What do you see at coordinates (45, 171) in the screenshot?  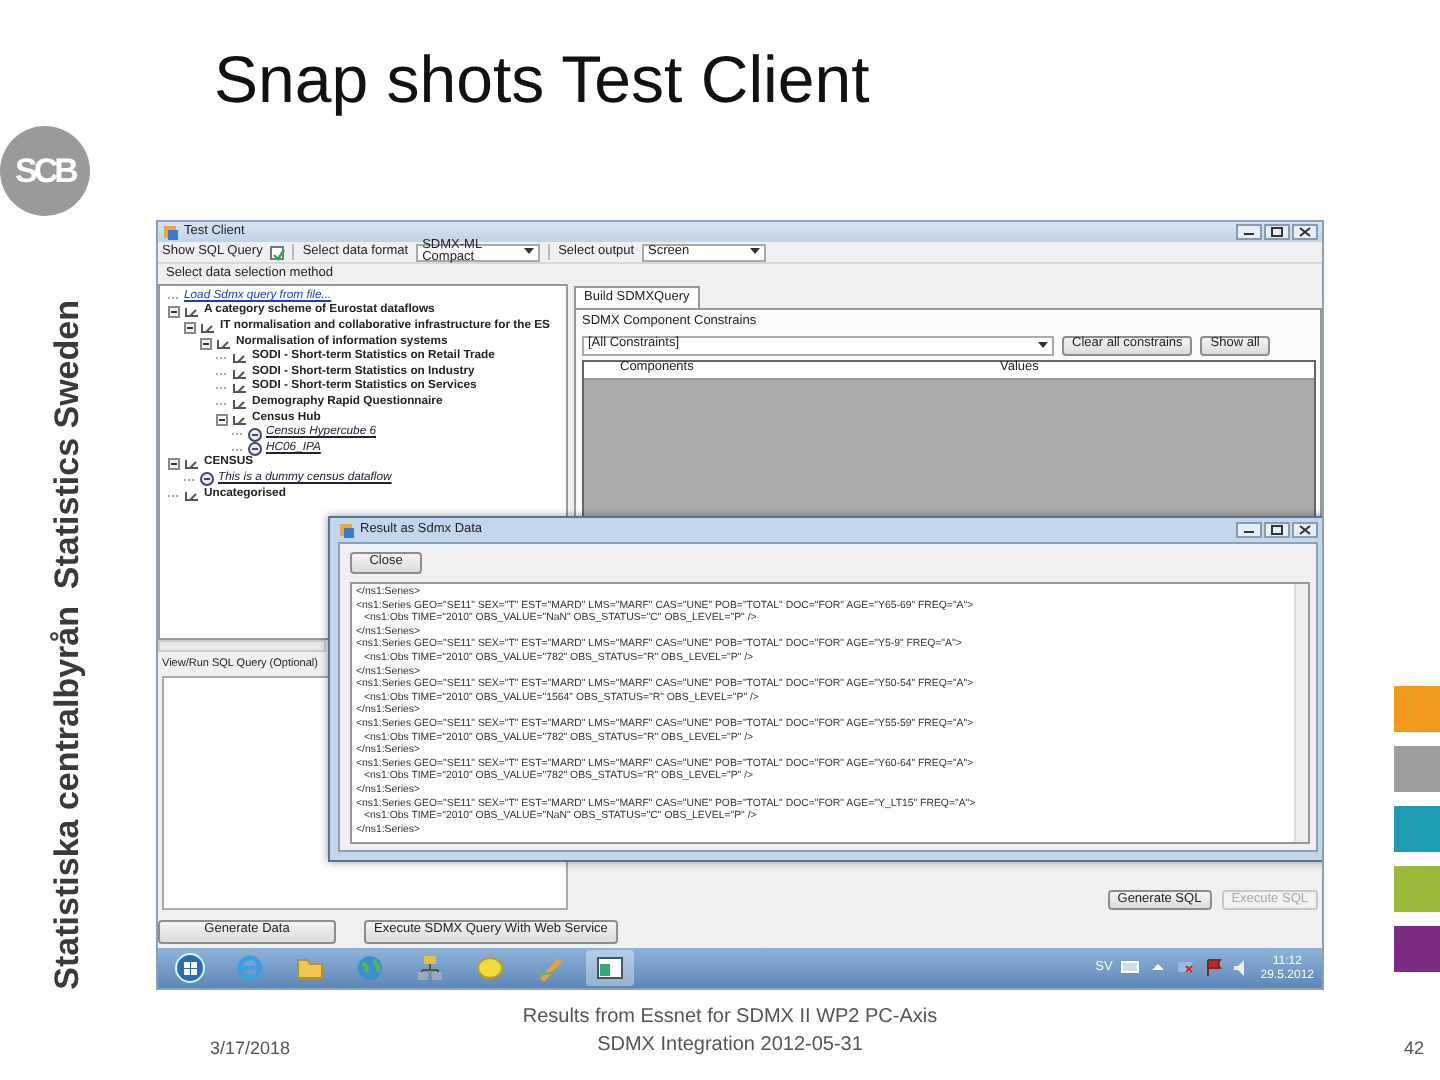 I see `logo: SCB` at bounding box center [45, 171].